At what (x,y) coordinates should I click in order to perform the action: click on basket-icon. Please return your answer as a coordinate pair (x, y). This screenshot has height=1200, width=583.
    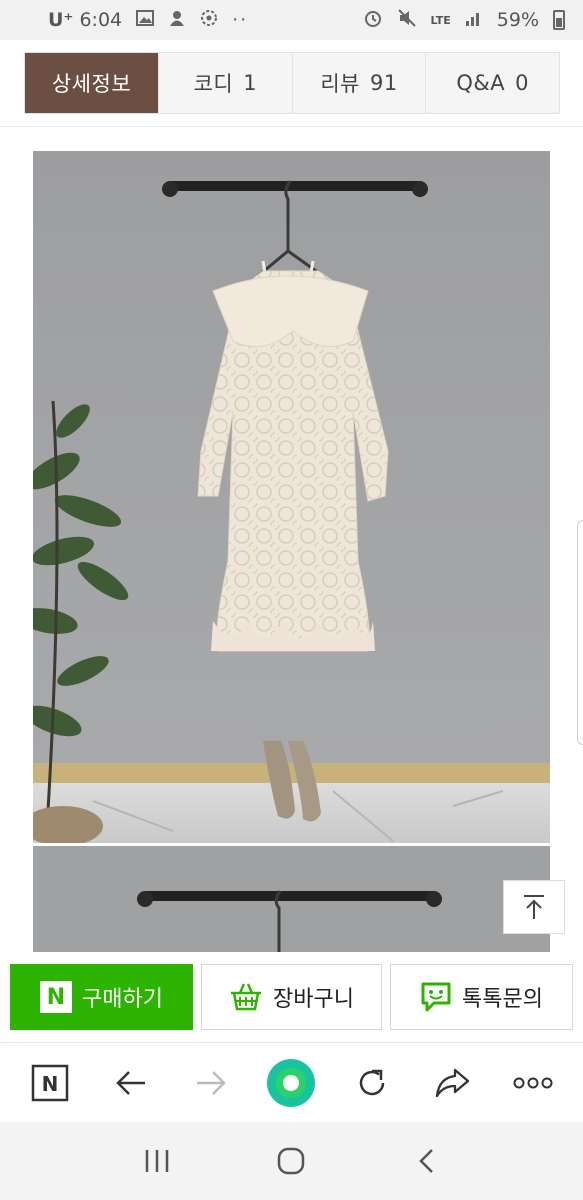
    Looking at the image, I should click on (246, 997).